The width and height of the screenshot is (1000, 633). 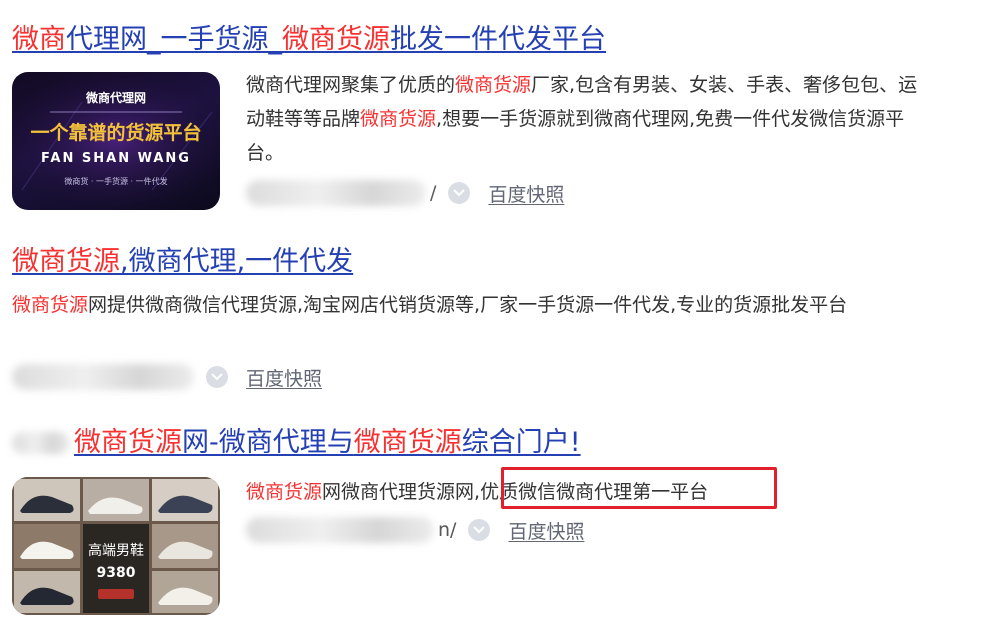 I want to click on result-title: 微商代理网_一手货源_微商货源批发一件代发平台, so click(x=492, y=40).